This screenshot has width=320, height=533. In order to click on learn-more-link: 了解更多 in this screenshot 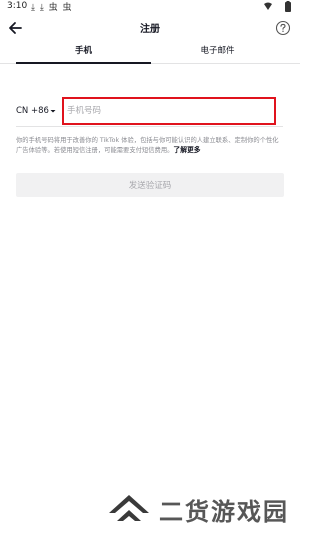, I will do `click(186, 150)`.